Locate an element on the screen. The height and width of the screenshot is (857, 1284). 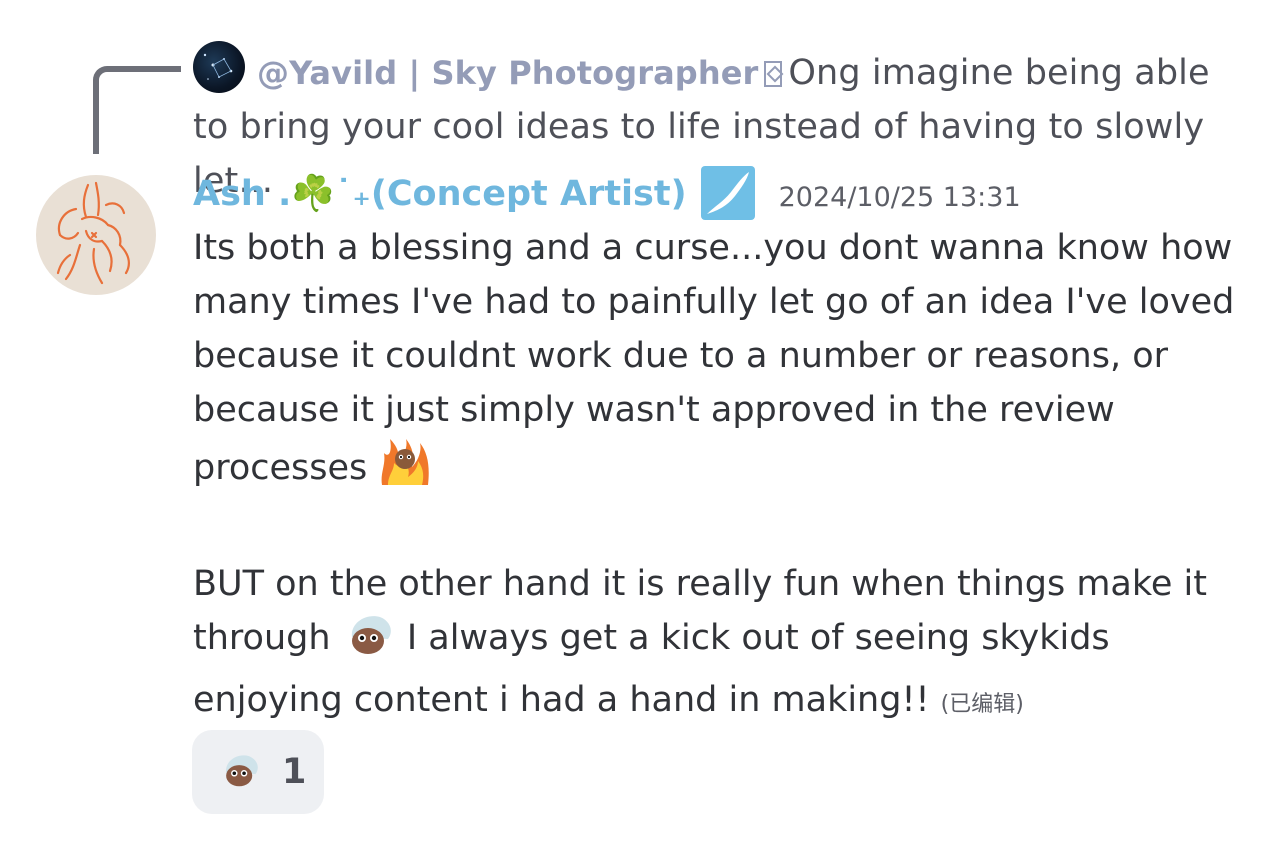
reply-author-name: @Yavild | Sky Photographer is located at coordinates (507, 73).